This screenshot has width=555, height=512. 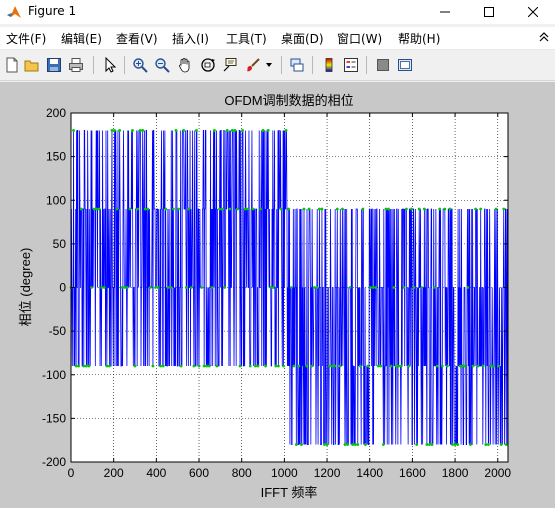 I want to click on menu-view: 查看(V), so click(x=137, y=38).